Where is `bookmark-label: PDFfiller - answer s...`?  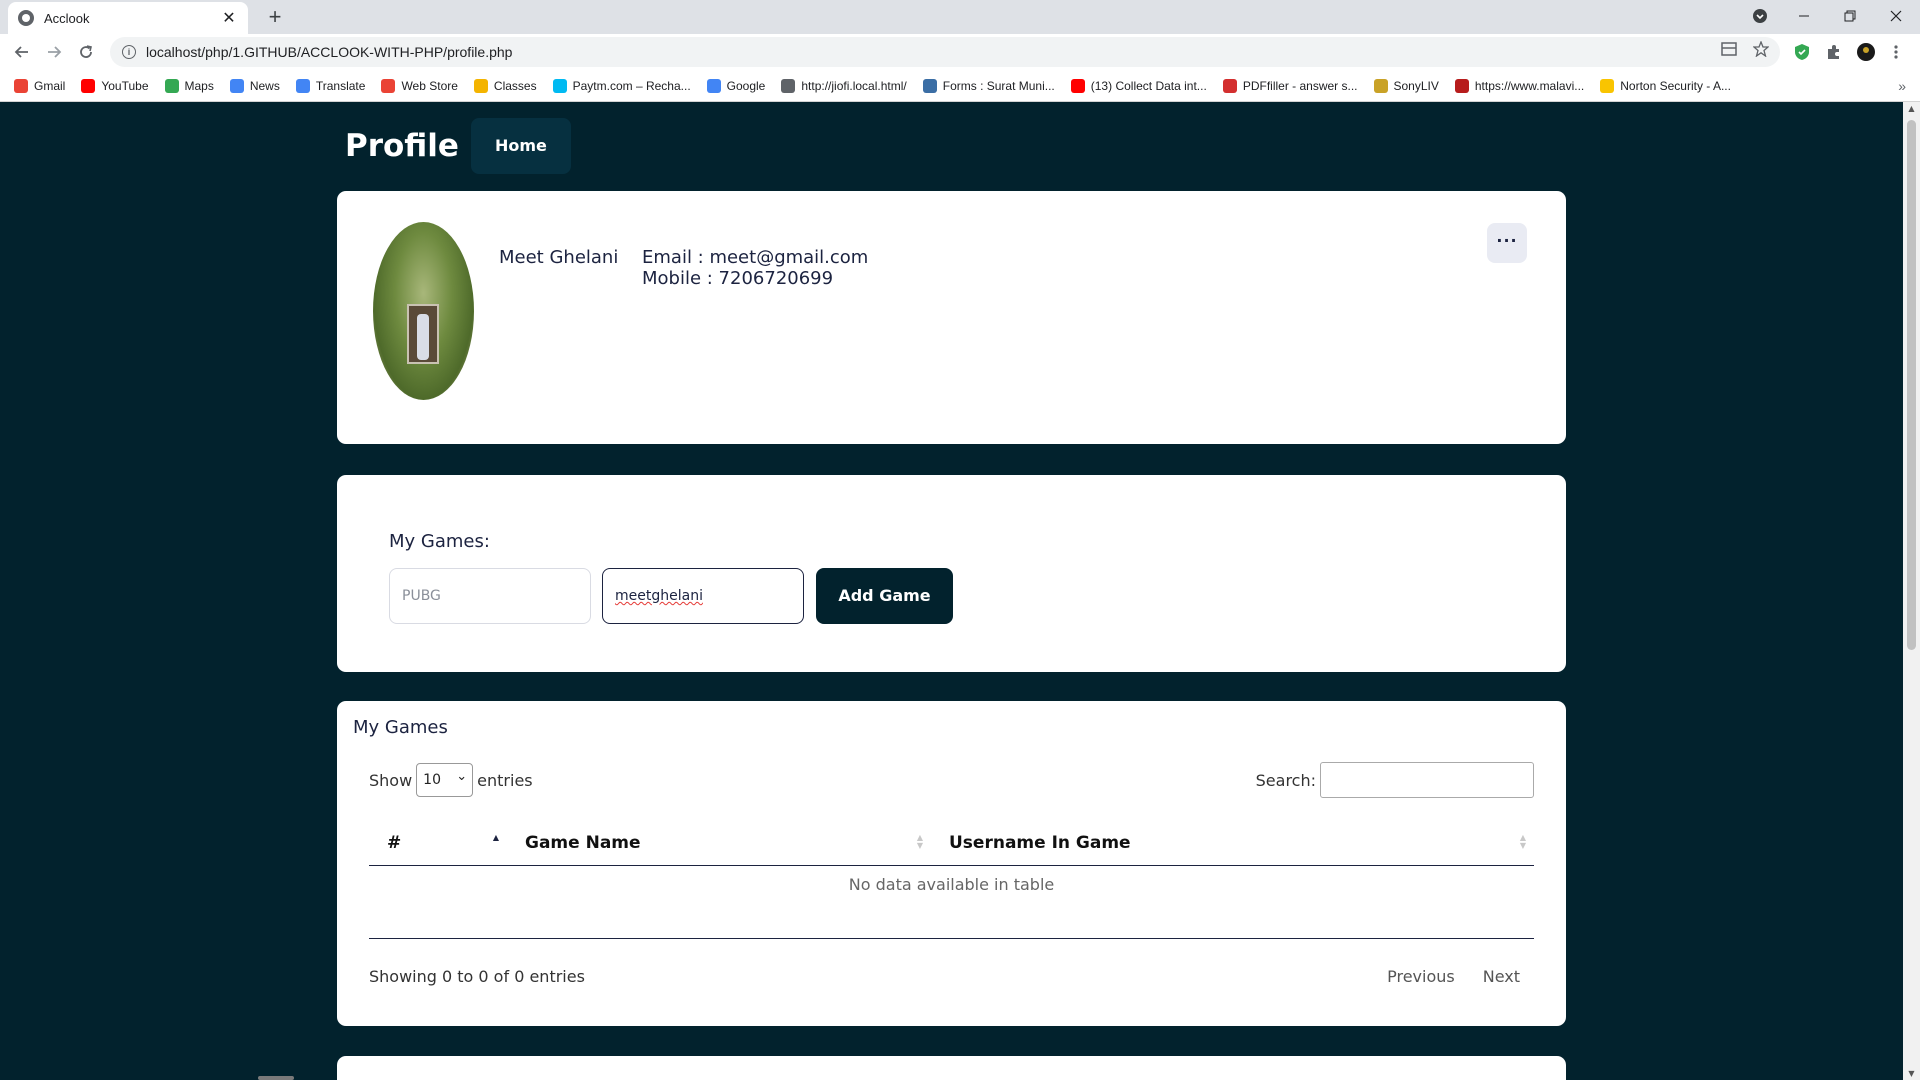 bookmark-label: PDFfiller - answer s... is located at coordinates (1300, 85).